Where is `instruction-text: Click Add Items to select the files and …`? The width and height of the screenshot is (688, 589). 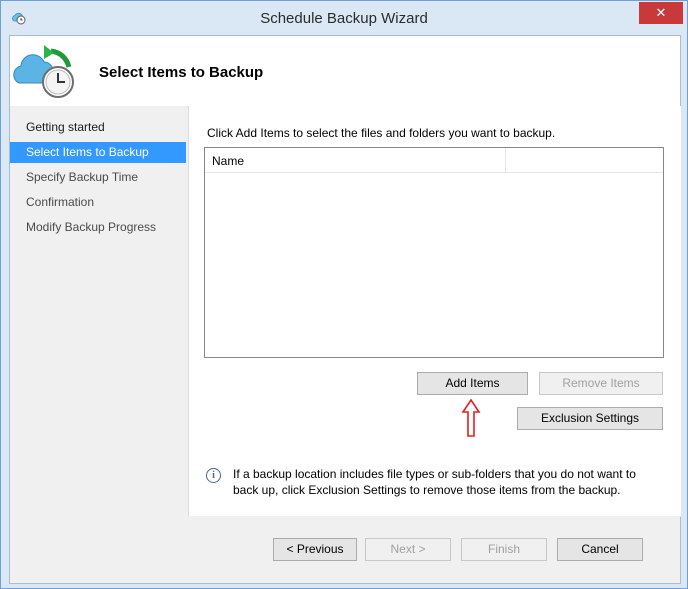
instruction-text: Click Add Items to select the files and … is located at coordinates (381, 133).